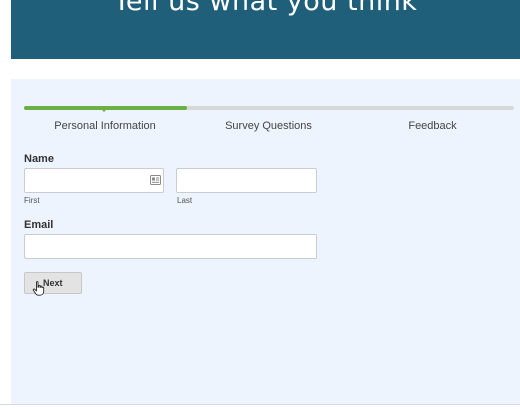  What do you see at coordinates (268, 126) in the screenshot?
I see `step-survey-questions: Survey Questions` at bounding box center [268, 126].